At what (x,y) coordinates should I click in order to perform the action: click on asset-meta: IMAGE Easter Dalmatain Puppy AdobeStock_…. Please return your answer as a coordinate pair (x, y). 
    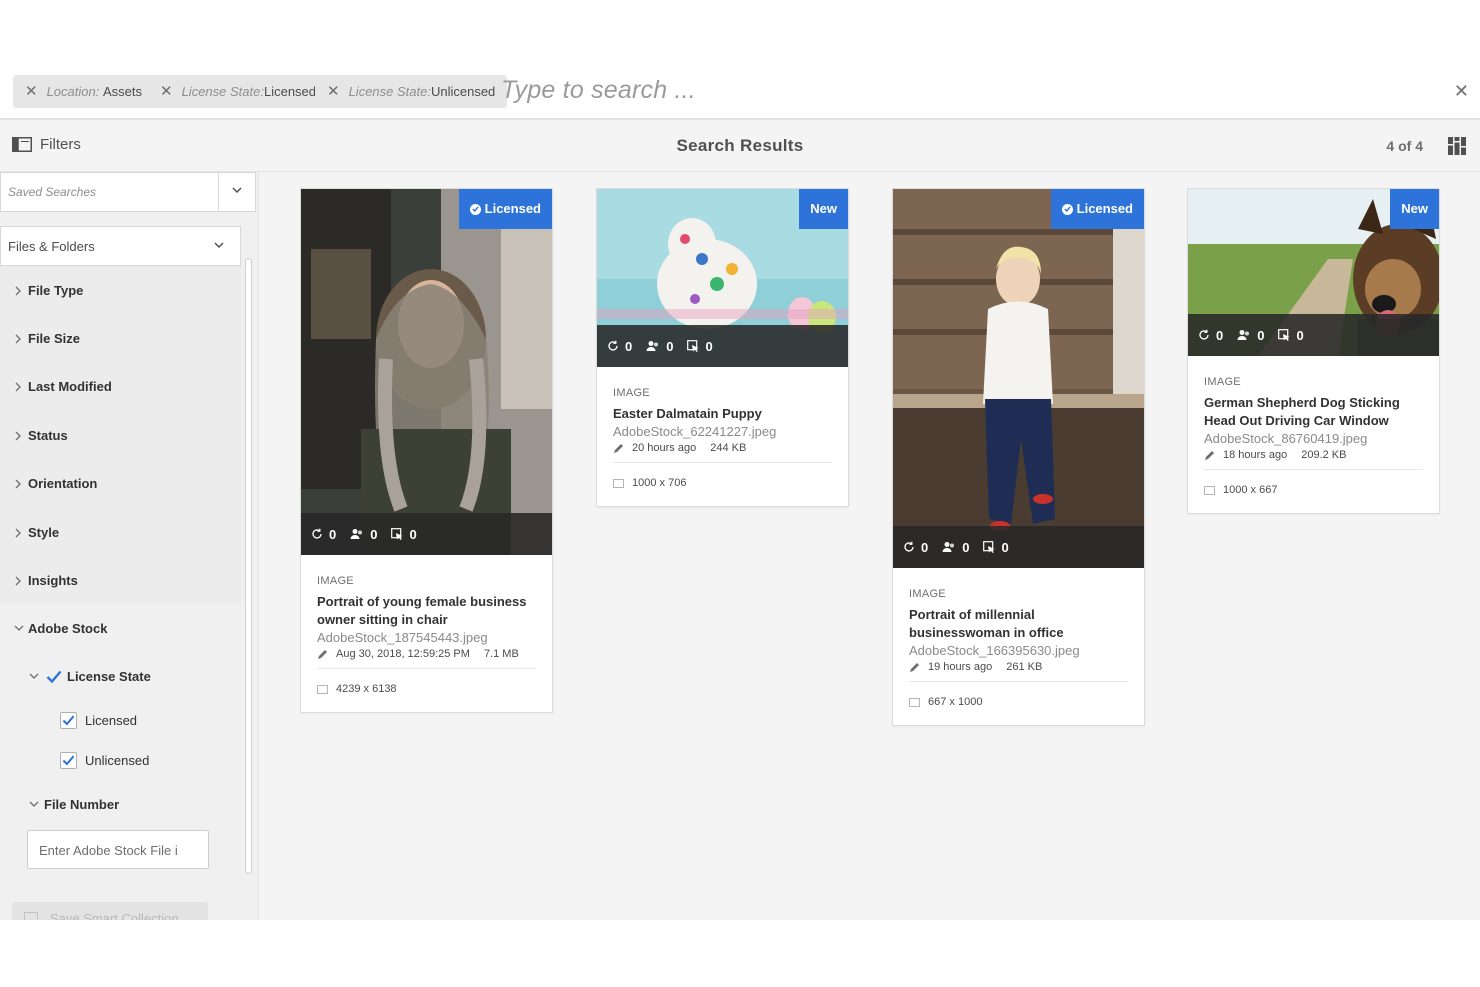
    Looking at the image, I should click on (722, 436).